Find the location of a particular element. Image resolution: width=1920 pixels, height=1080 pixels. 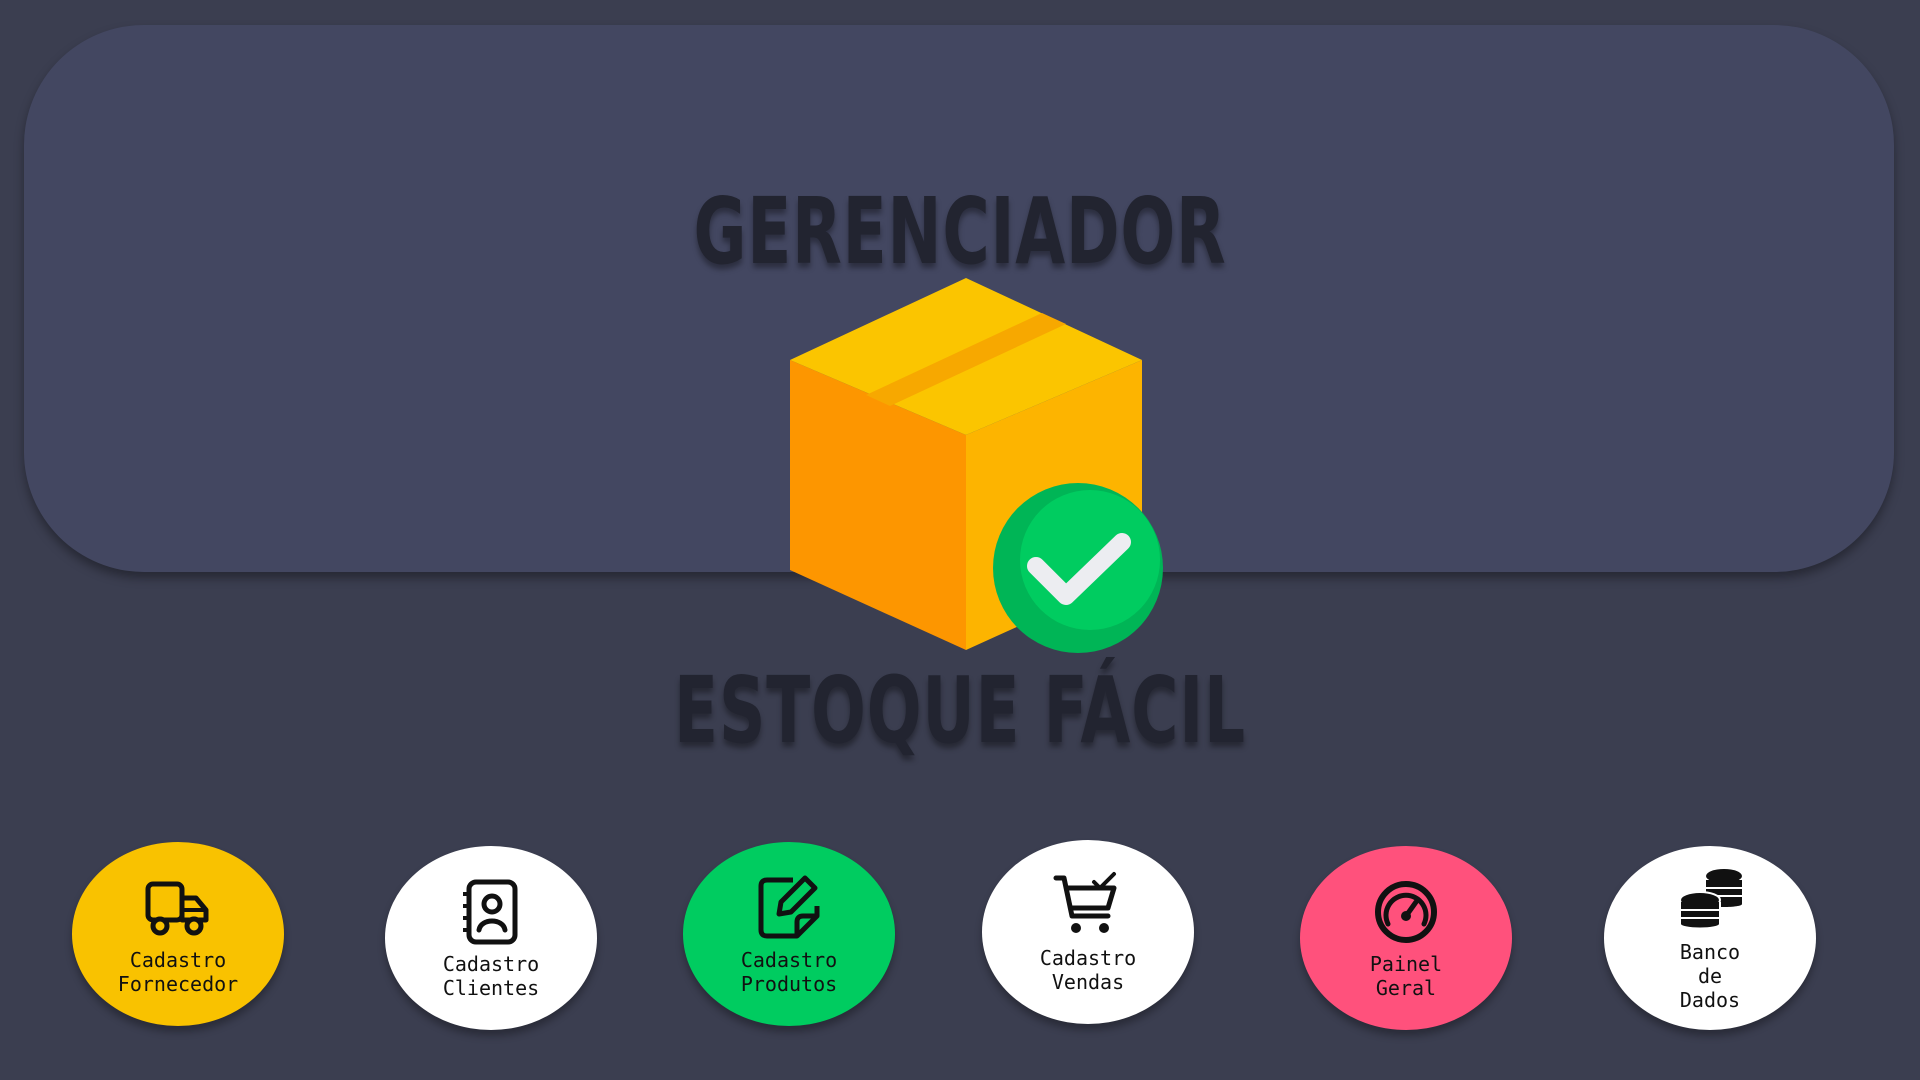

cadastro-vendas-button: Cadastro Vendas is located at coordinates (1088, 932).